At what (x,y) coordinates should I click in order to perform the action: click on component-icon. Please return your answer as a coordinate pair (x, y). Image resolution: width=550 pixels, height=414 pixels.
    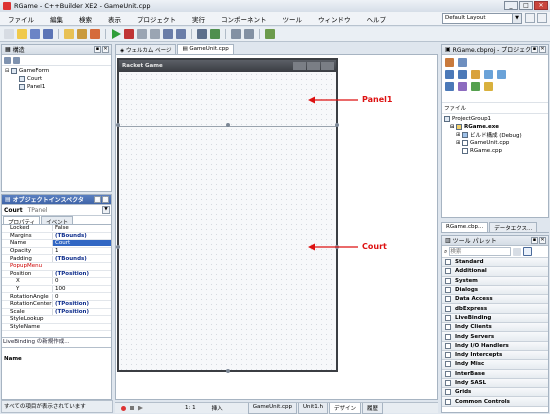
    Looking at the image, I should click on (270, 34).